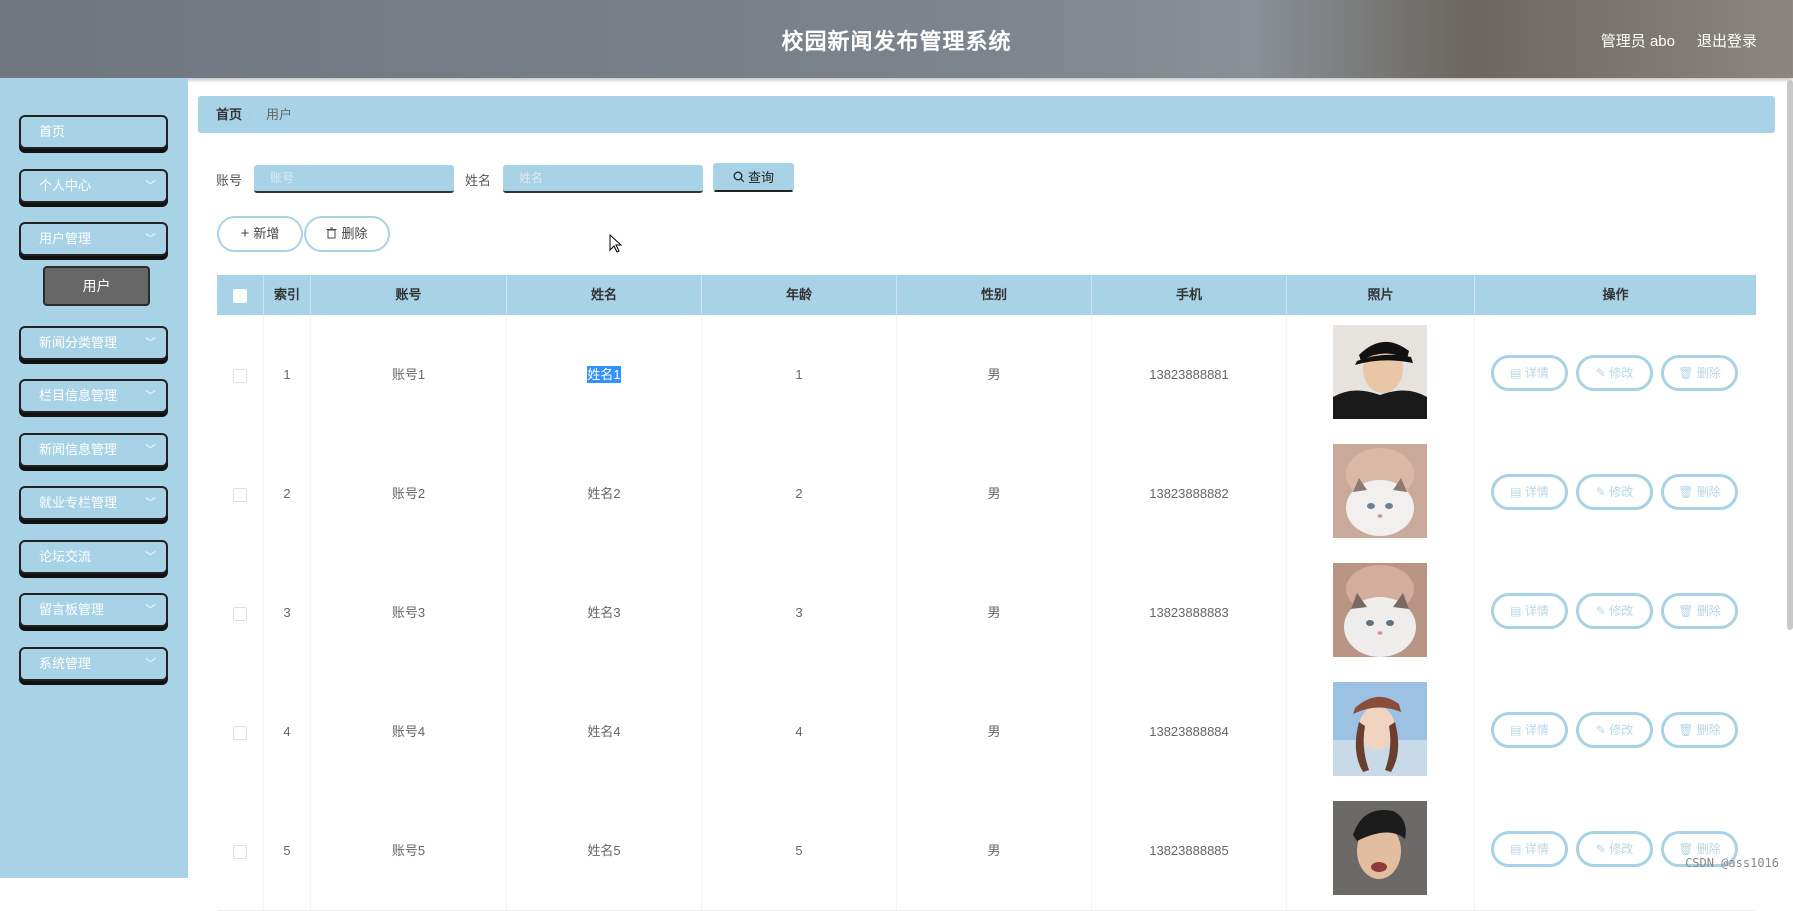 The image size is (1793, 911). I want to click on sidebar-item-column-info: 栏目信息管理 ﹀, so click(93, 396).